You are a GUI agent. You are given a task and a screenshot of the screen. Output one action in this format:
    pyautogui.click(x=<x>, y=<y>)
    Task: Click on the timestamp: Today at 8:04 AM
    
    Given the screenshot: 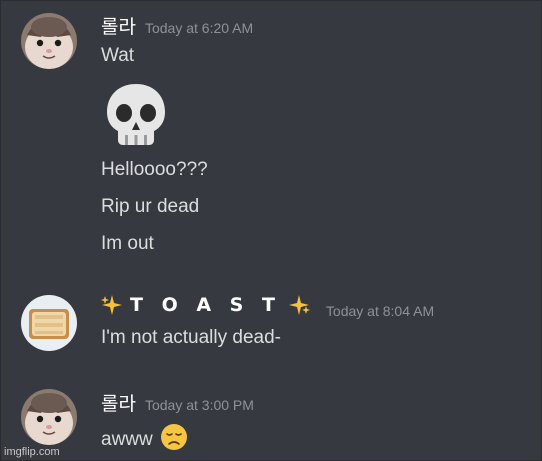 What is the action you would take?
    pyautogui.click(x=380, y=311)
    